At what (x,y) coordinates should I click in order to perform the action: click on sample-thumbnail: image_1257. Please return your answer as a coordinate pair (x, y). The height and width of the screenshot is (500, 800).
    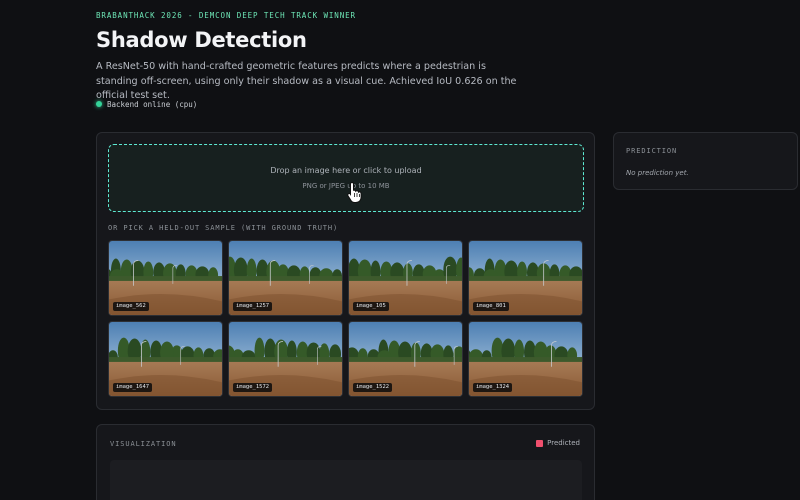
    Looking at the image, I should click on (285, 278).